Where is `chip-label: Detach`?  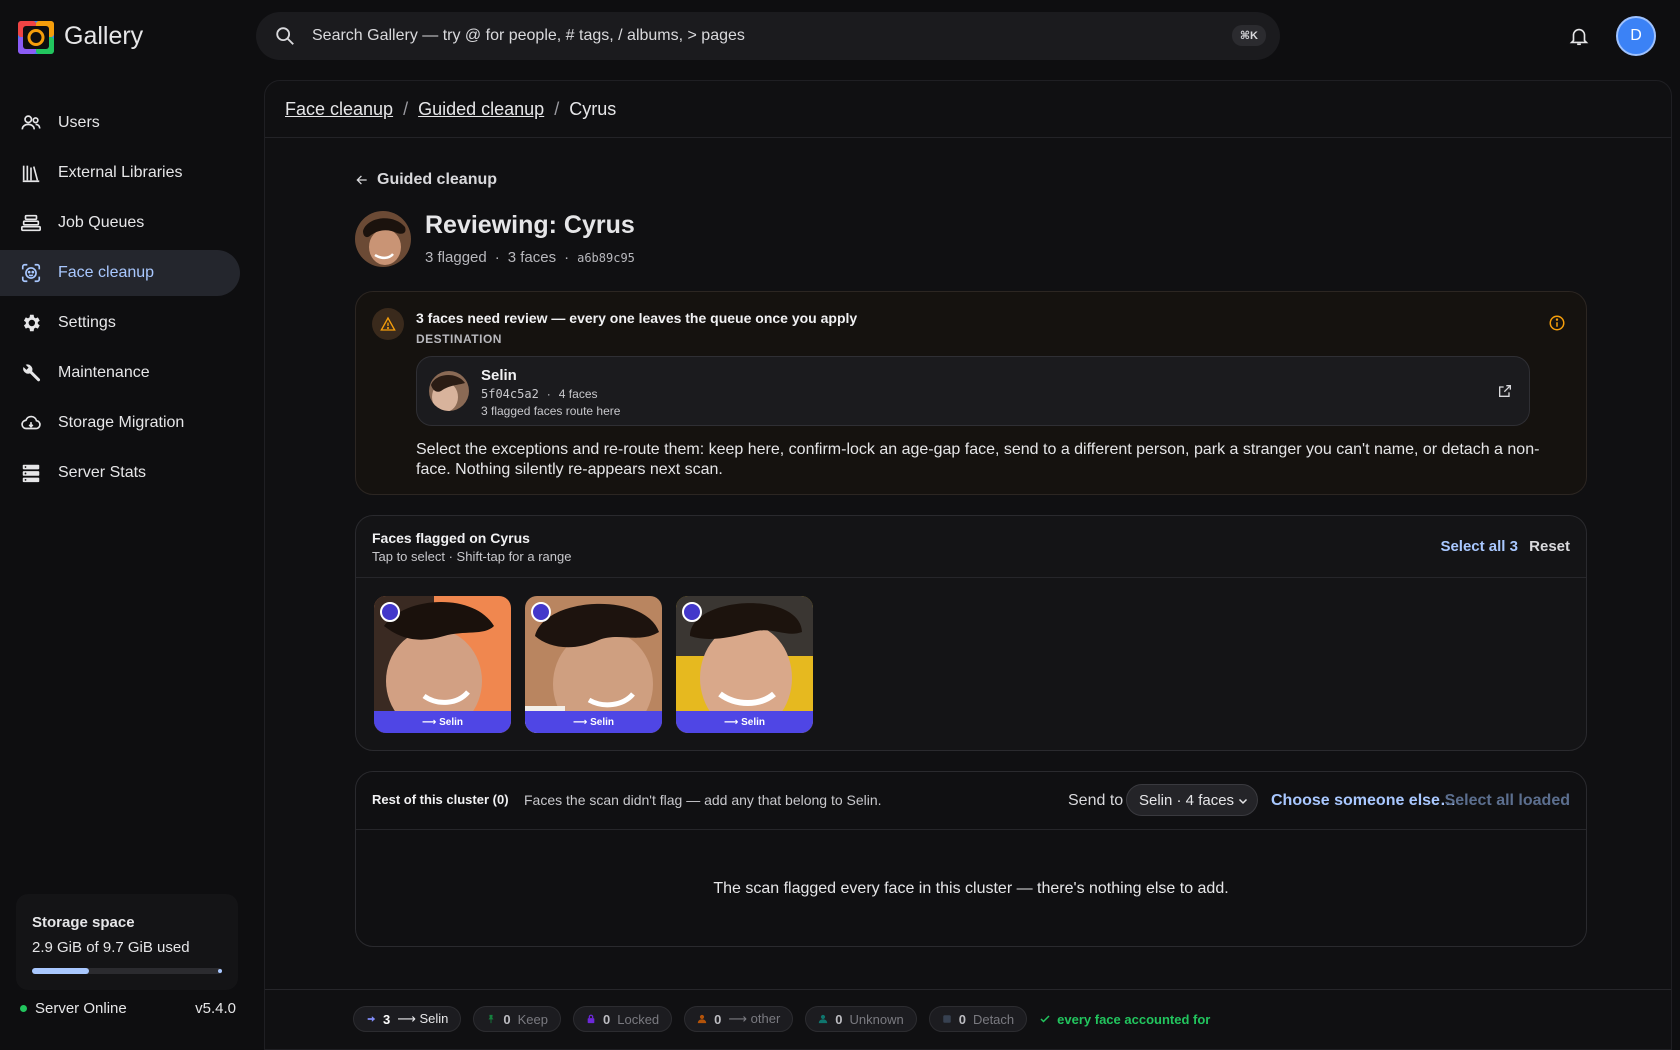 chip-label: Detach is located at coordinates (993, 1019).